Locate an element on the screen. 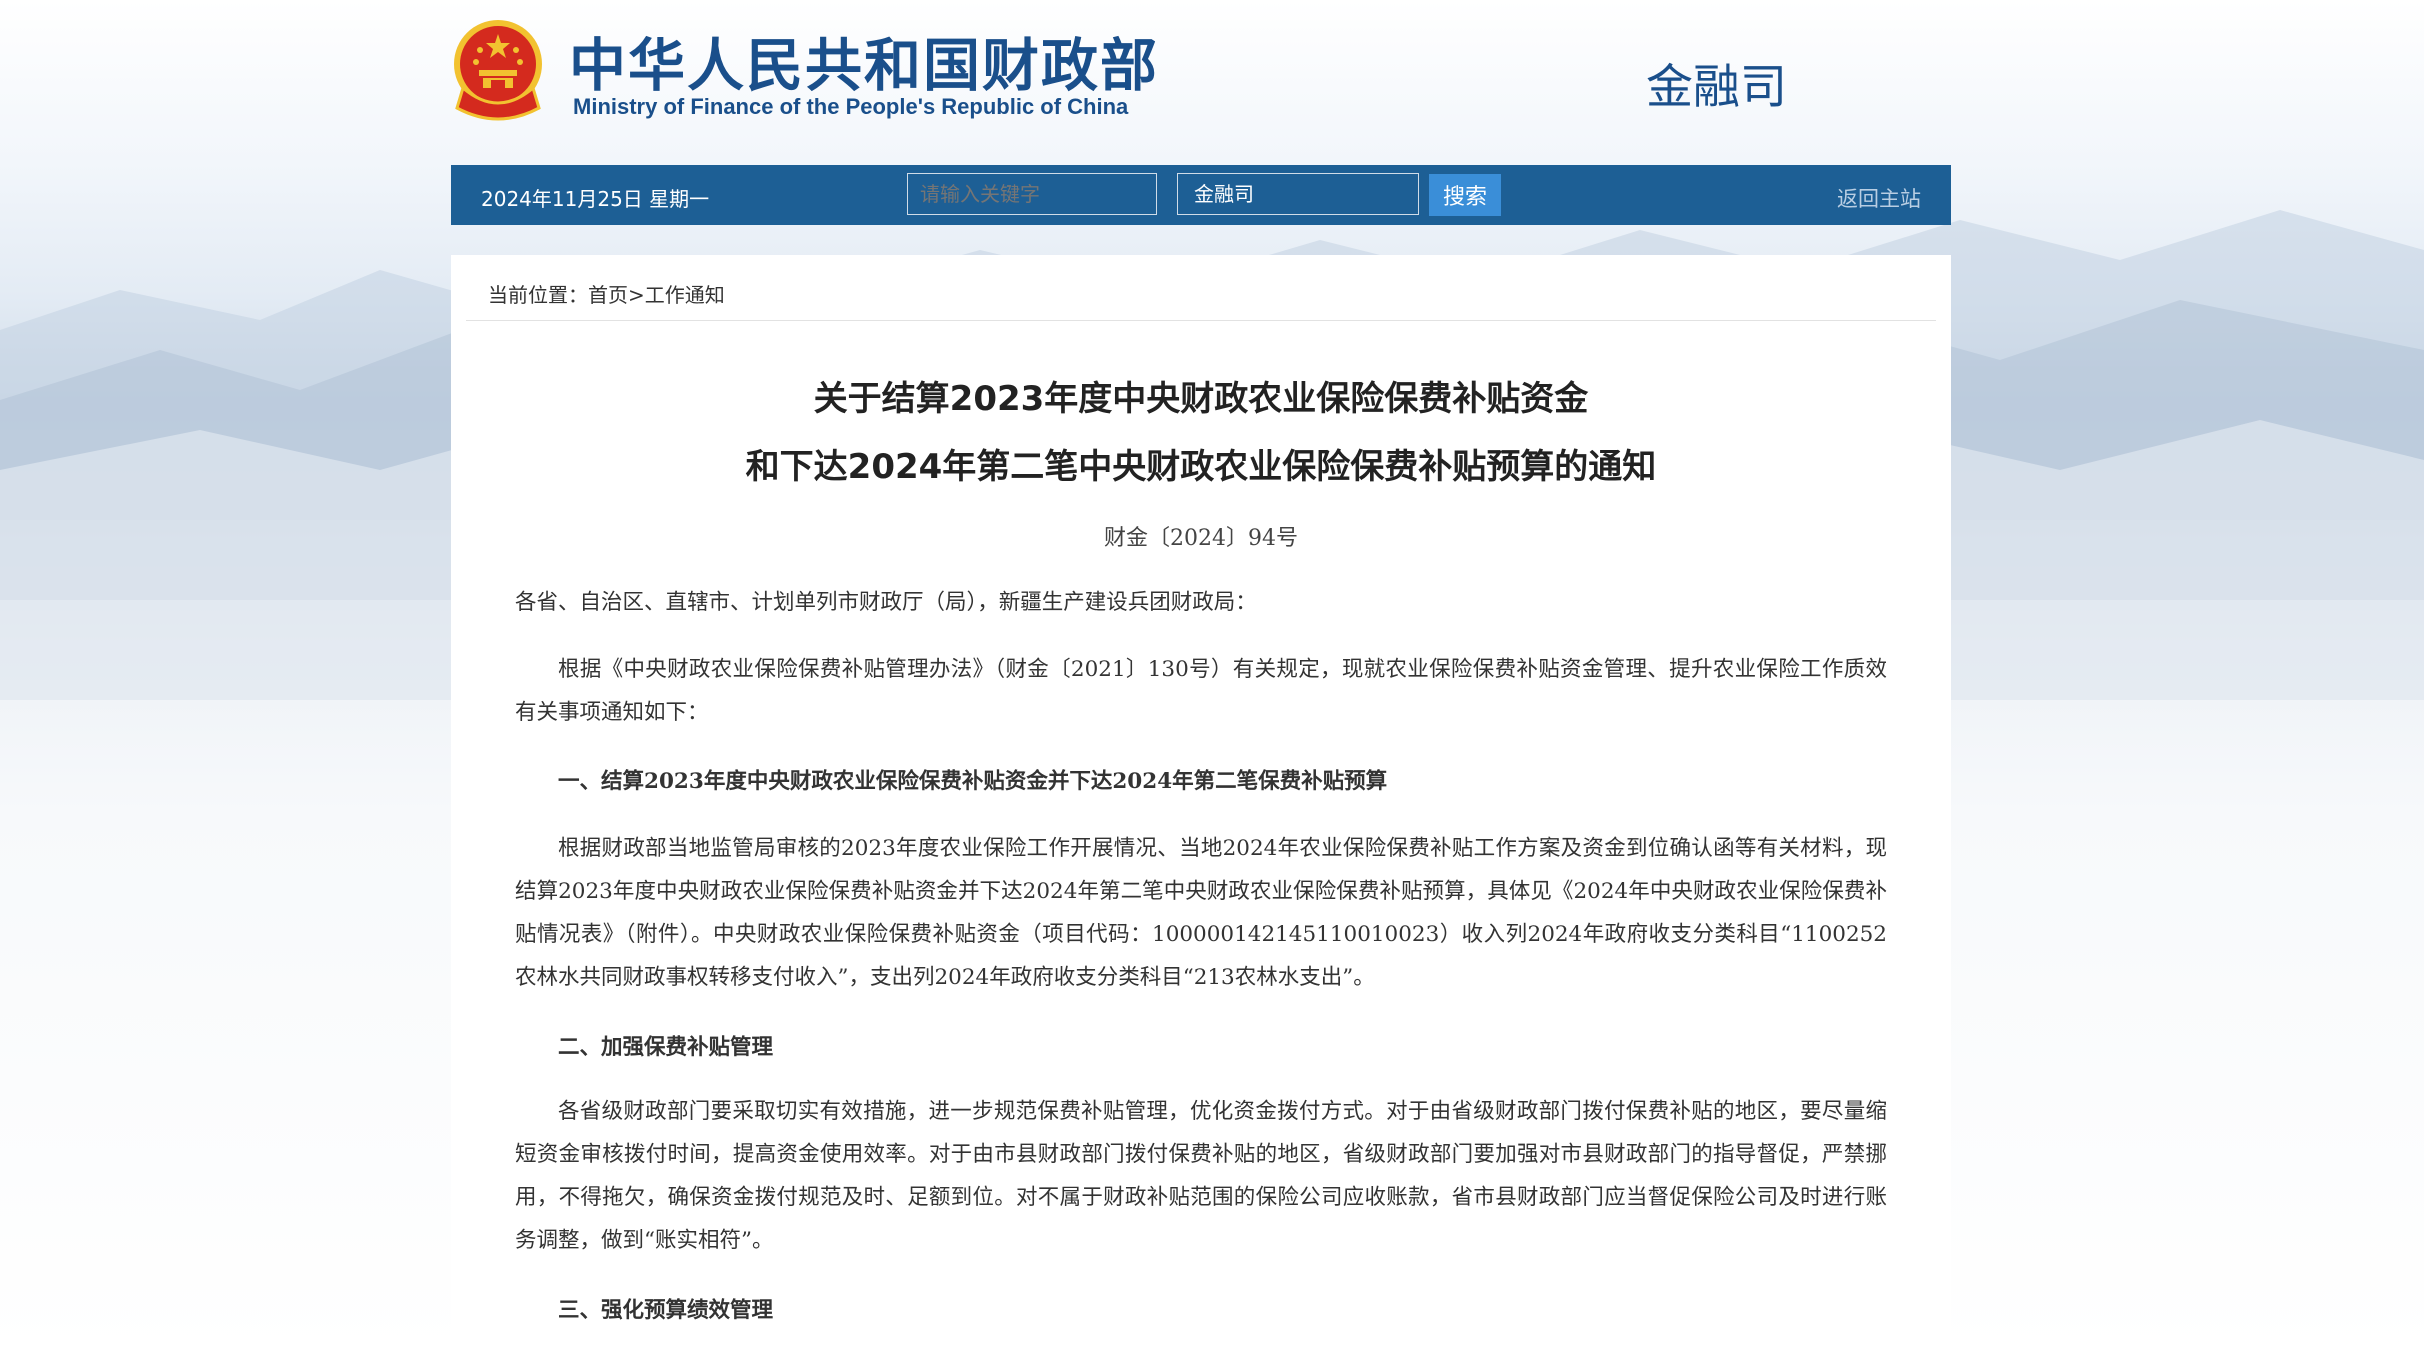 The image size is (2424, 1353). department-select: 金融司 is located at coordinates (1298, 194).